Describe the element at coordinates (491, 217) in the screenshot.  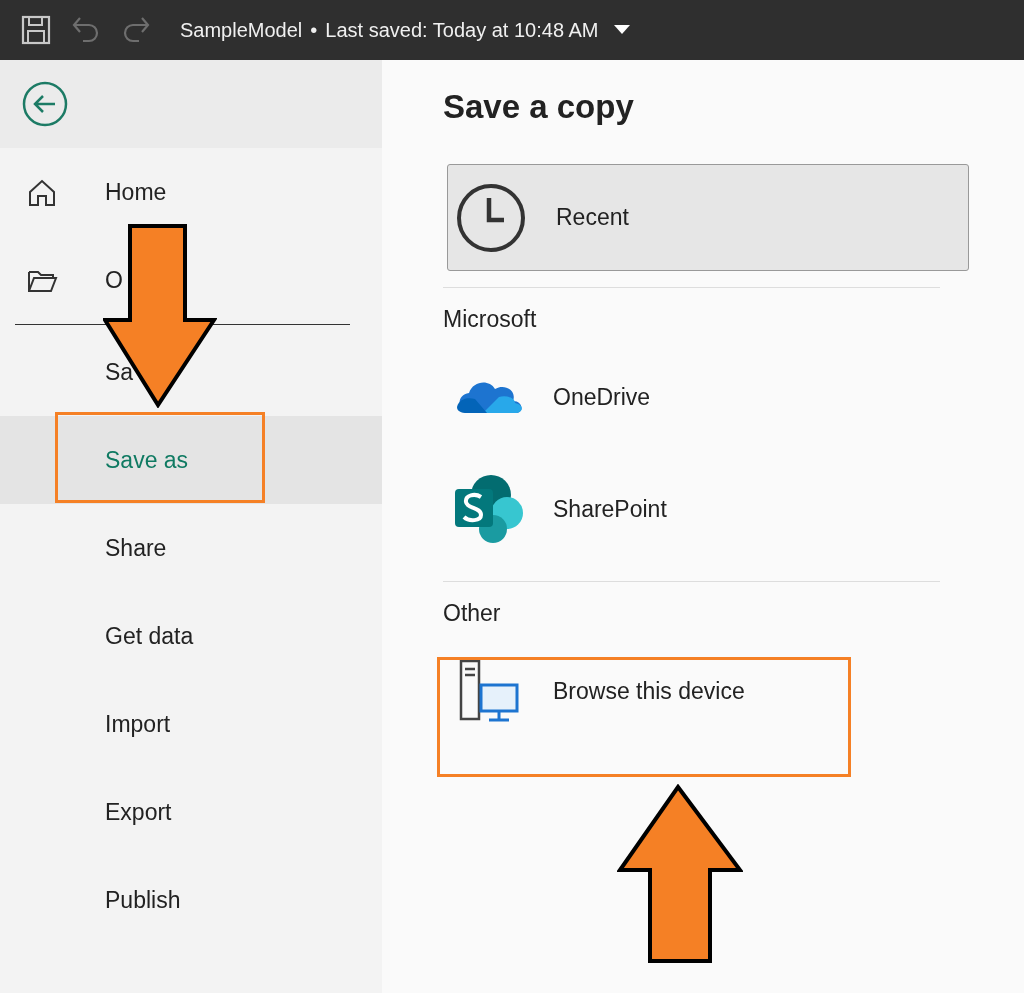
I see `clock-icon` at that location.